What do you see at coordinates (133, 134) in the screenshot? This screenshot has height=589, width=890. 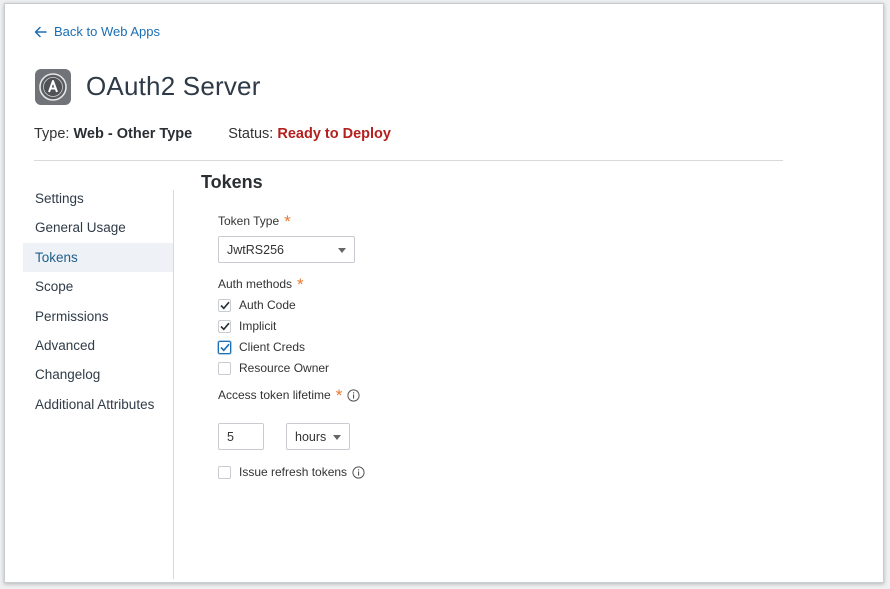 I see `type-value: Web - Other Type` at bounding box center [133, 134].